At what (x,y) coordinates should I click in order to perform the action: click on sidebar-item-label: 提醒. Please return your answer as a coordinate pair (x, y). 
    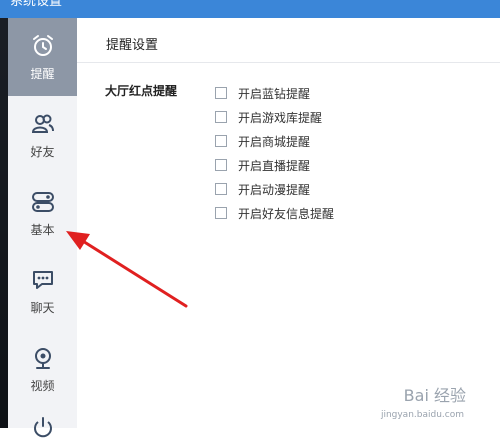
    Looking at the image, I should click on (42, 73).